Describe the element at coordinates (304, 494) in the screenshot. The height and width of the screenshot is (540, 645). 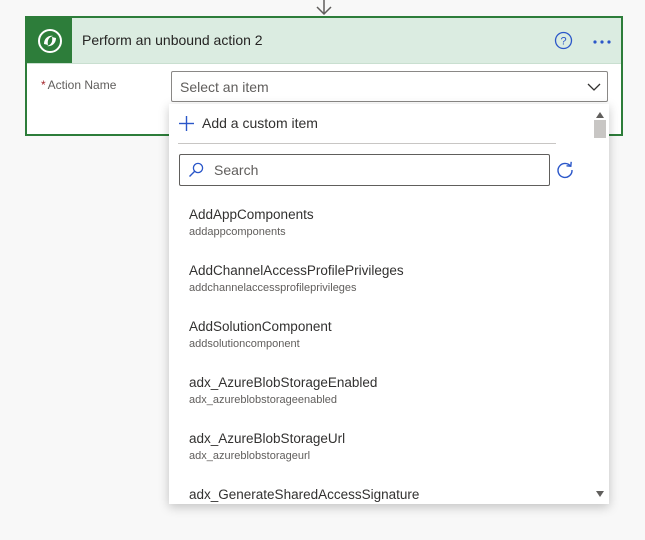
I see `list-item-title: adx_GenerateSharedAccessSignature` at that location.